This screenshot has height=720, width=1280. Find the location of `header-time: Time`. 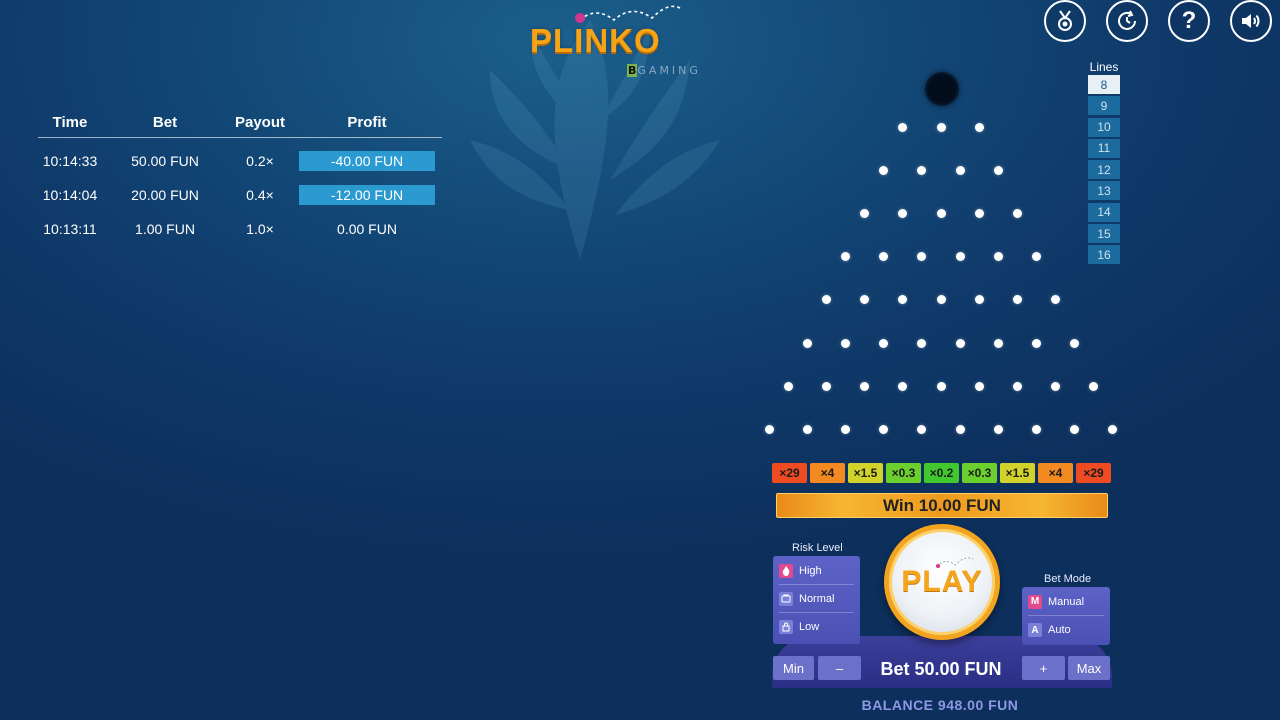

header-time: Time is located at coordinates (70, 122).